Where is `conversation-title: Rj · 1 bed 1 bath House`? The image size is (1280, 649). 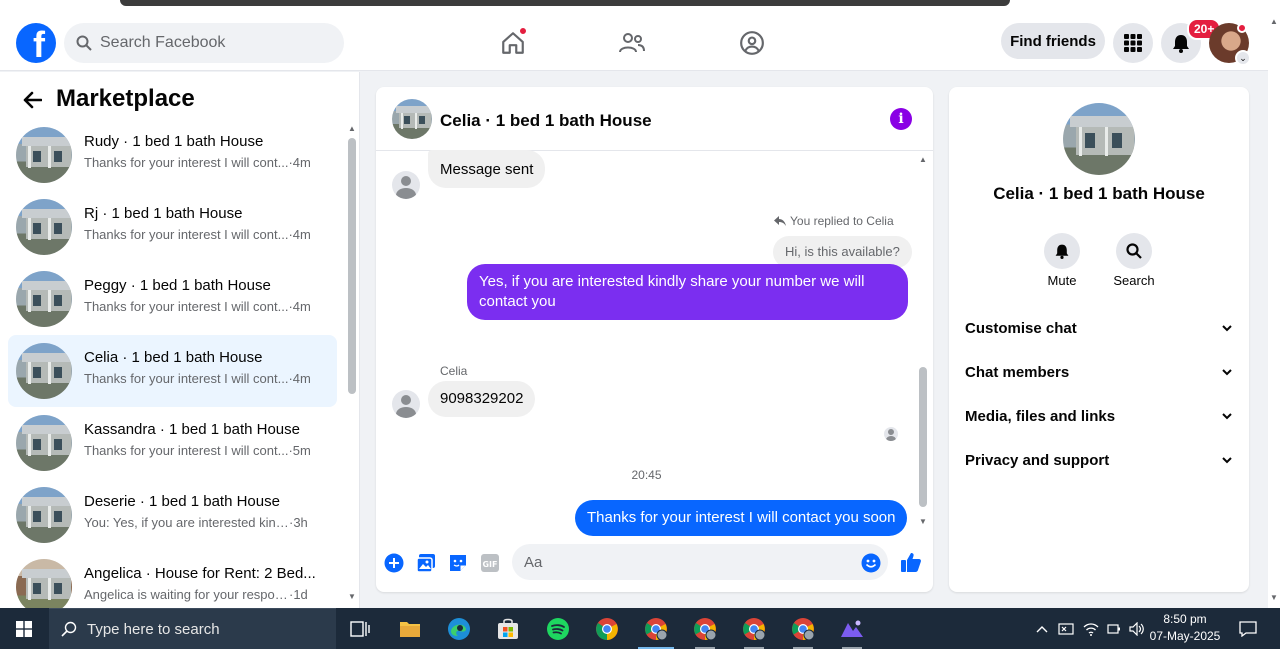
conversation-title: Rj · 1 bed 1 bath House is located at coordinates (163, 213).